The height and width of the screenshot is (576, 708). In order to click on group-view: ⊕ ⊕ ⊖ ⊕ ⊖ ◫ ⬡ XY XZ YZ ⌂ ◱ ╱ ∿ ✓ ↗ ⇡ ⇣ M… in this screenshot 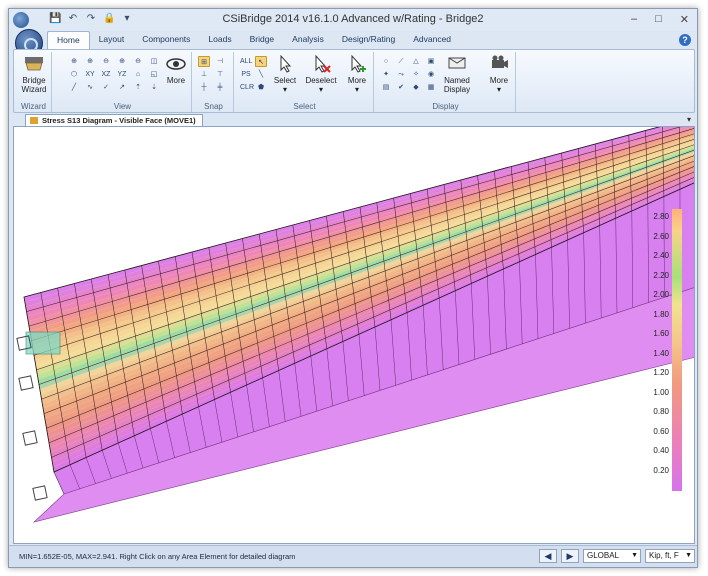, I will do `click(123, 82)`.